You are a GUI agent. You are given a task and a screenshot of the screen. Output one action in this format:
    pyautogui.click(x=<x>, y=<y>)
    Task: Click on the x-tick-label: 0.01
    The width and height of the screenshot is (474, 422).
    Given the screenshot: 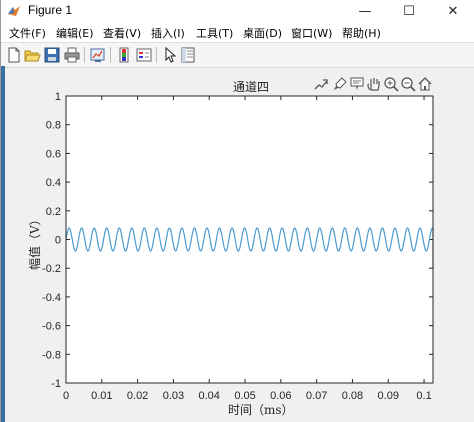 What is the action you would take?
    pyautogui.click(x=101, y=396)
    